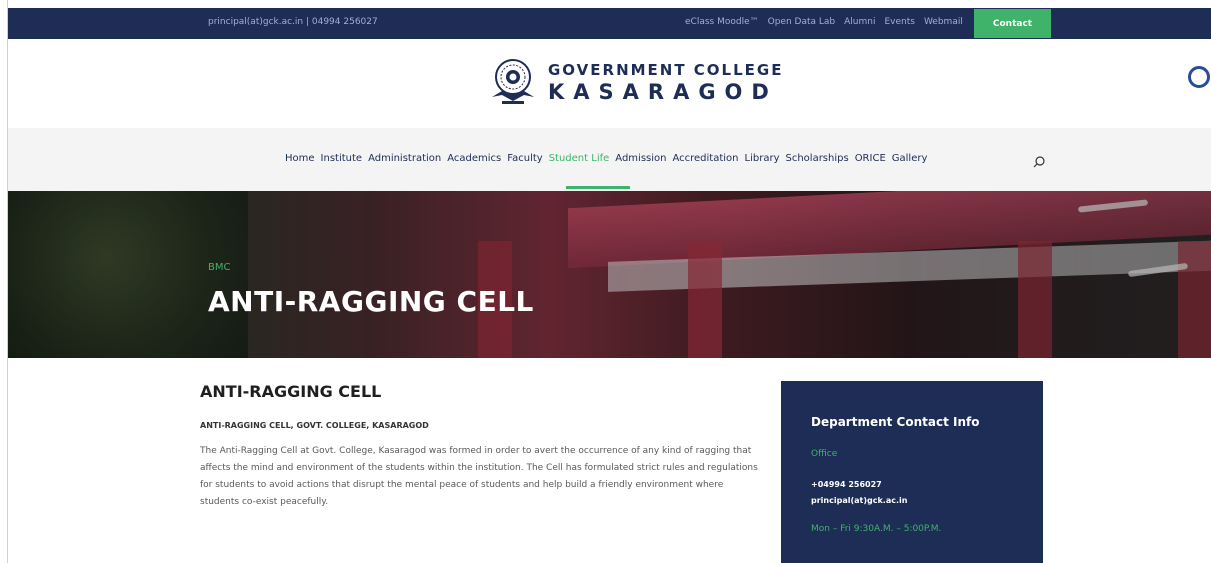  Describe the element at coordinates (293, 22) in the screenshot. I see `top-contact-info: principal(at)gck.ac.in | 04994 256027` at that location.